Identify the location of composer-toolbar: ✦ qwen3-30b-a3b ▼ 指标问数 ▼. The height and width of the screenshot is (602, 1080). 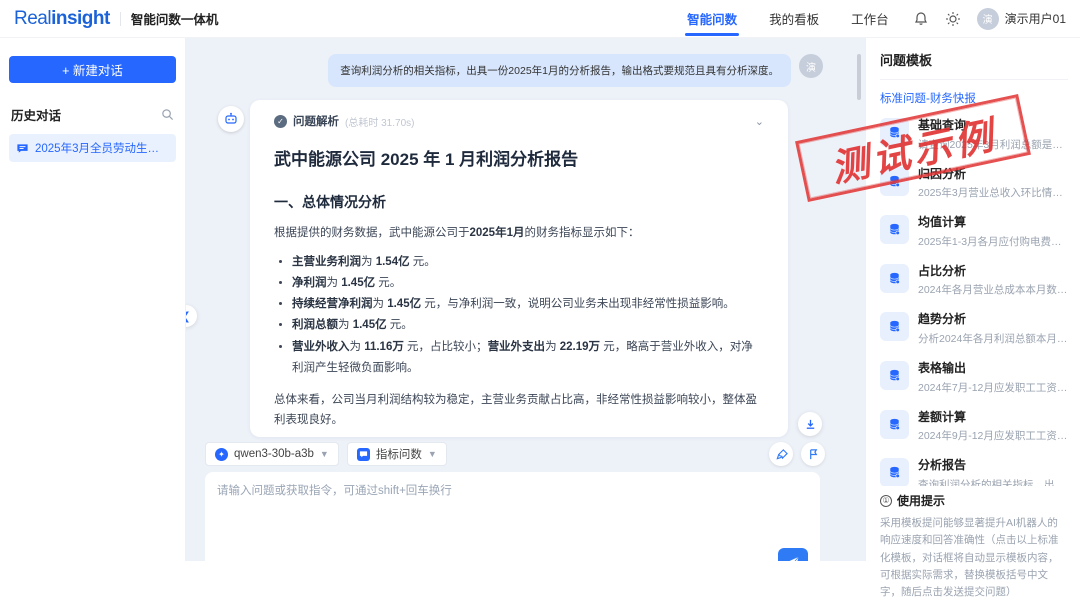
(515, 454).